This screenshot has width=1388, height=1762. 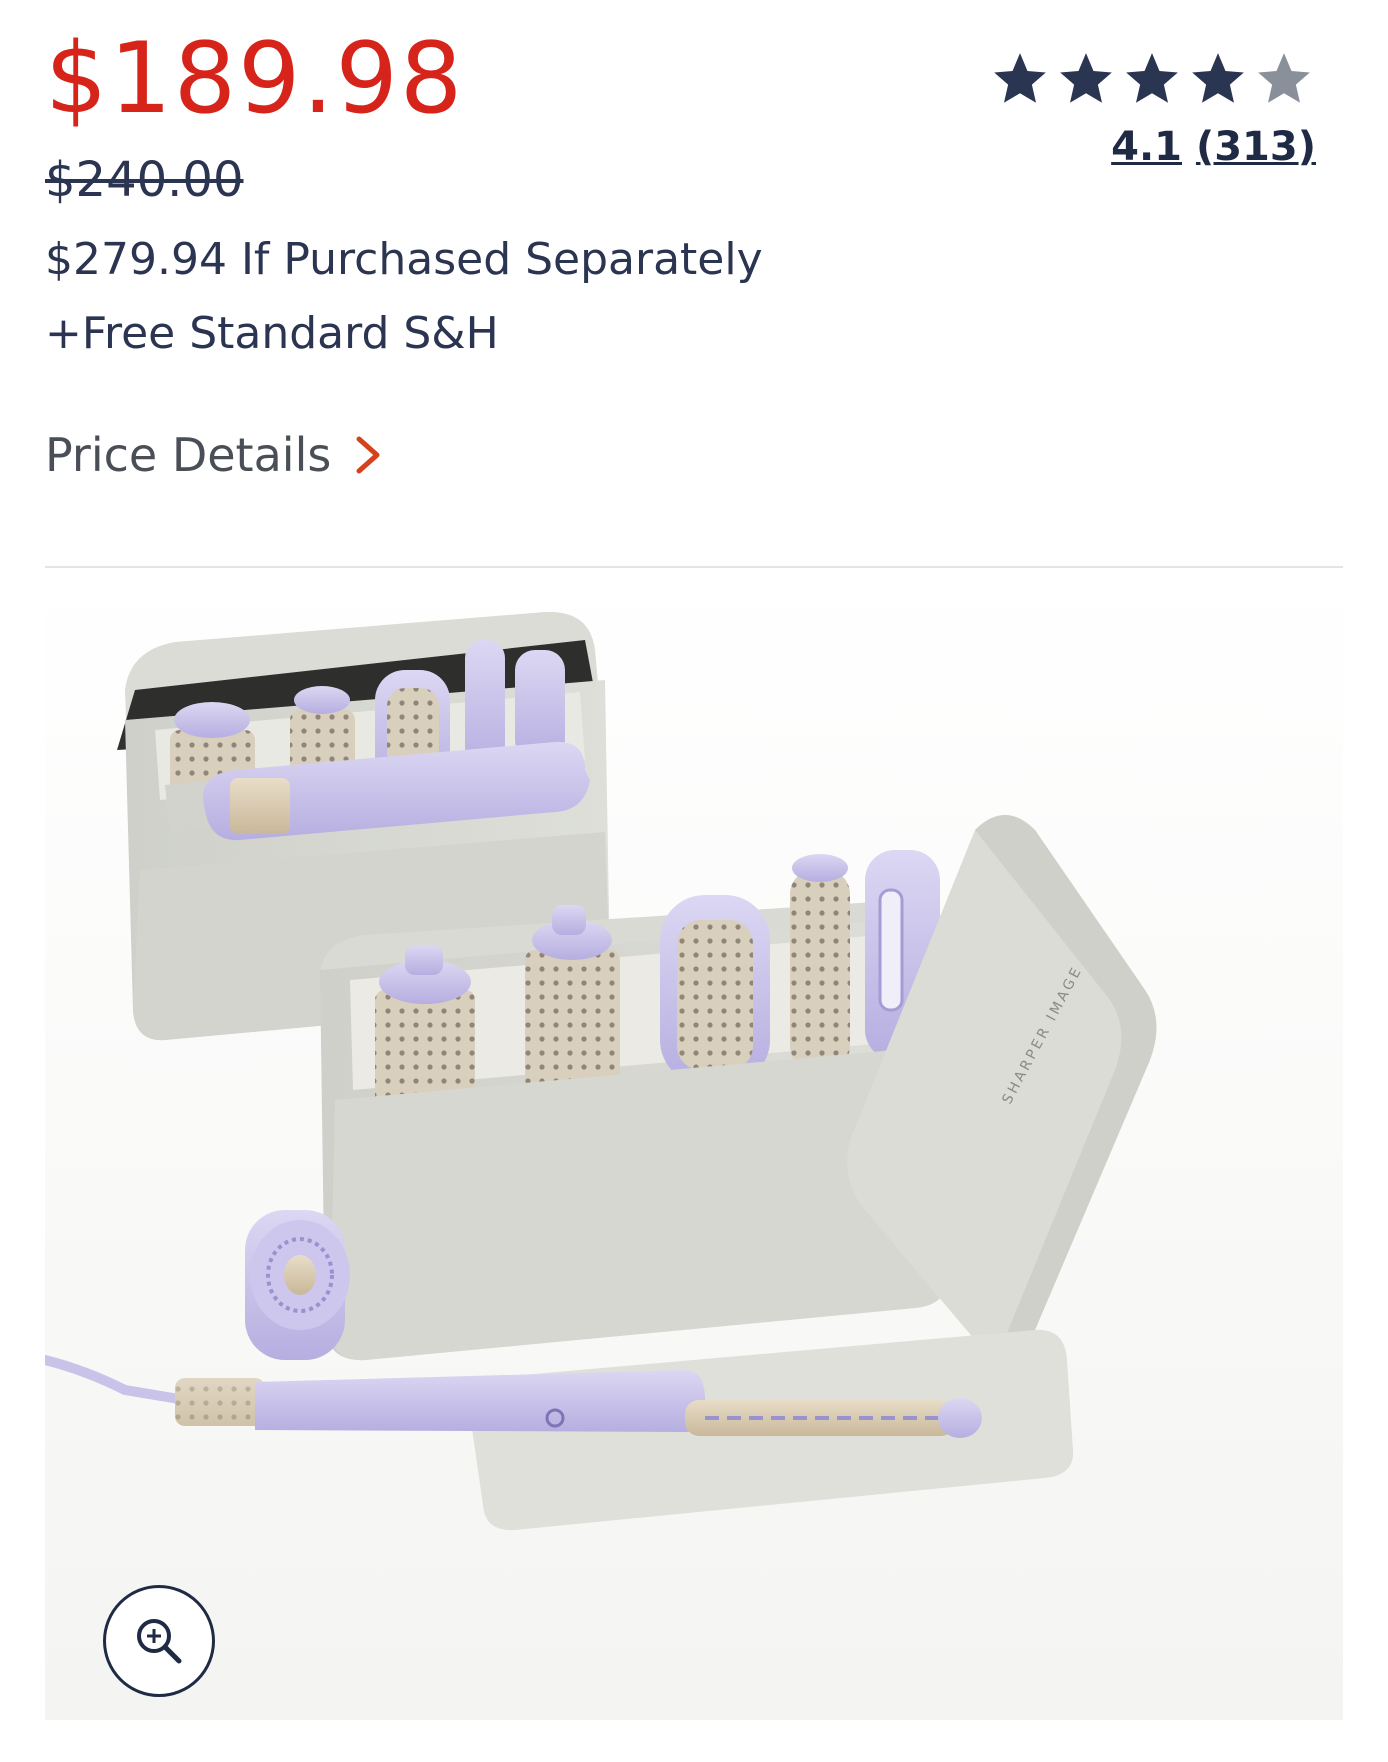 What do you see at coordinates (1146, 147) in the screenshot?
I see `rating-value: 4.1` at bounding box center [1146, 147].